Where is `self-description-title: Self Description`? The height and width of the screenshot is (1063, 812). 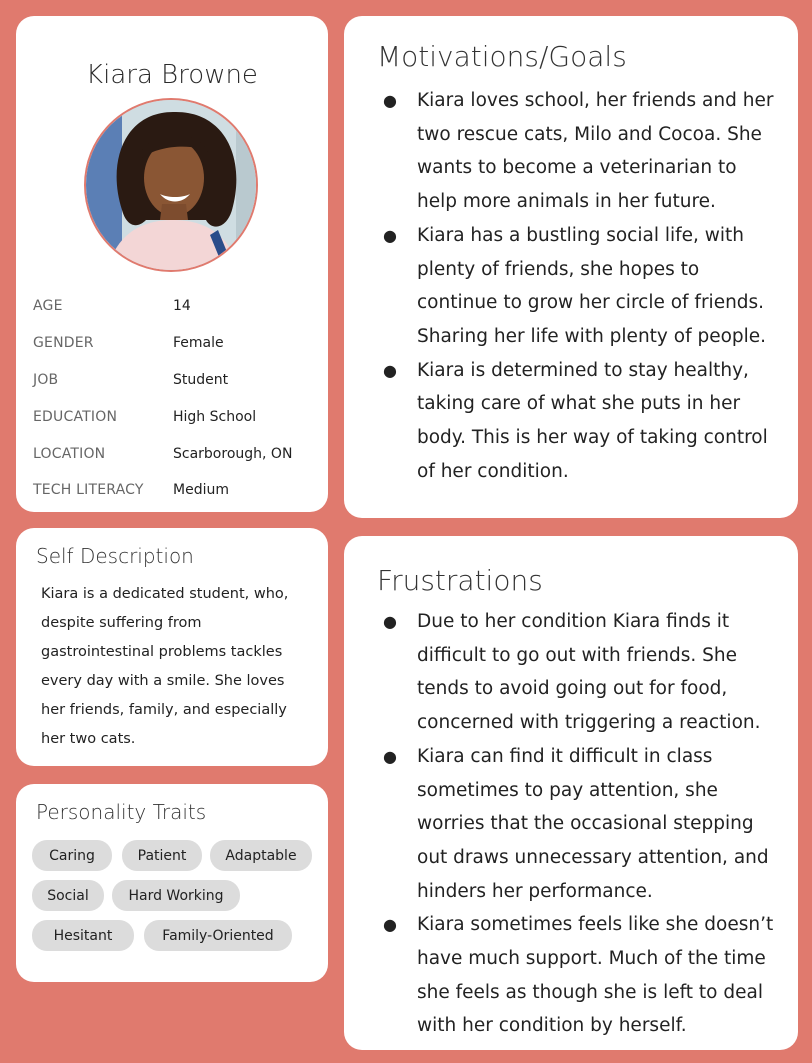
self-description-title: Self Description is located at coordinates (115, 556).